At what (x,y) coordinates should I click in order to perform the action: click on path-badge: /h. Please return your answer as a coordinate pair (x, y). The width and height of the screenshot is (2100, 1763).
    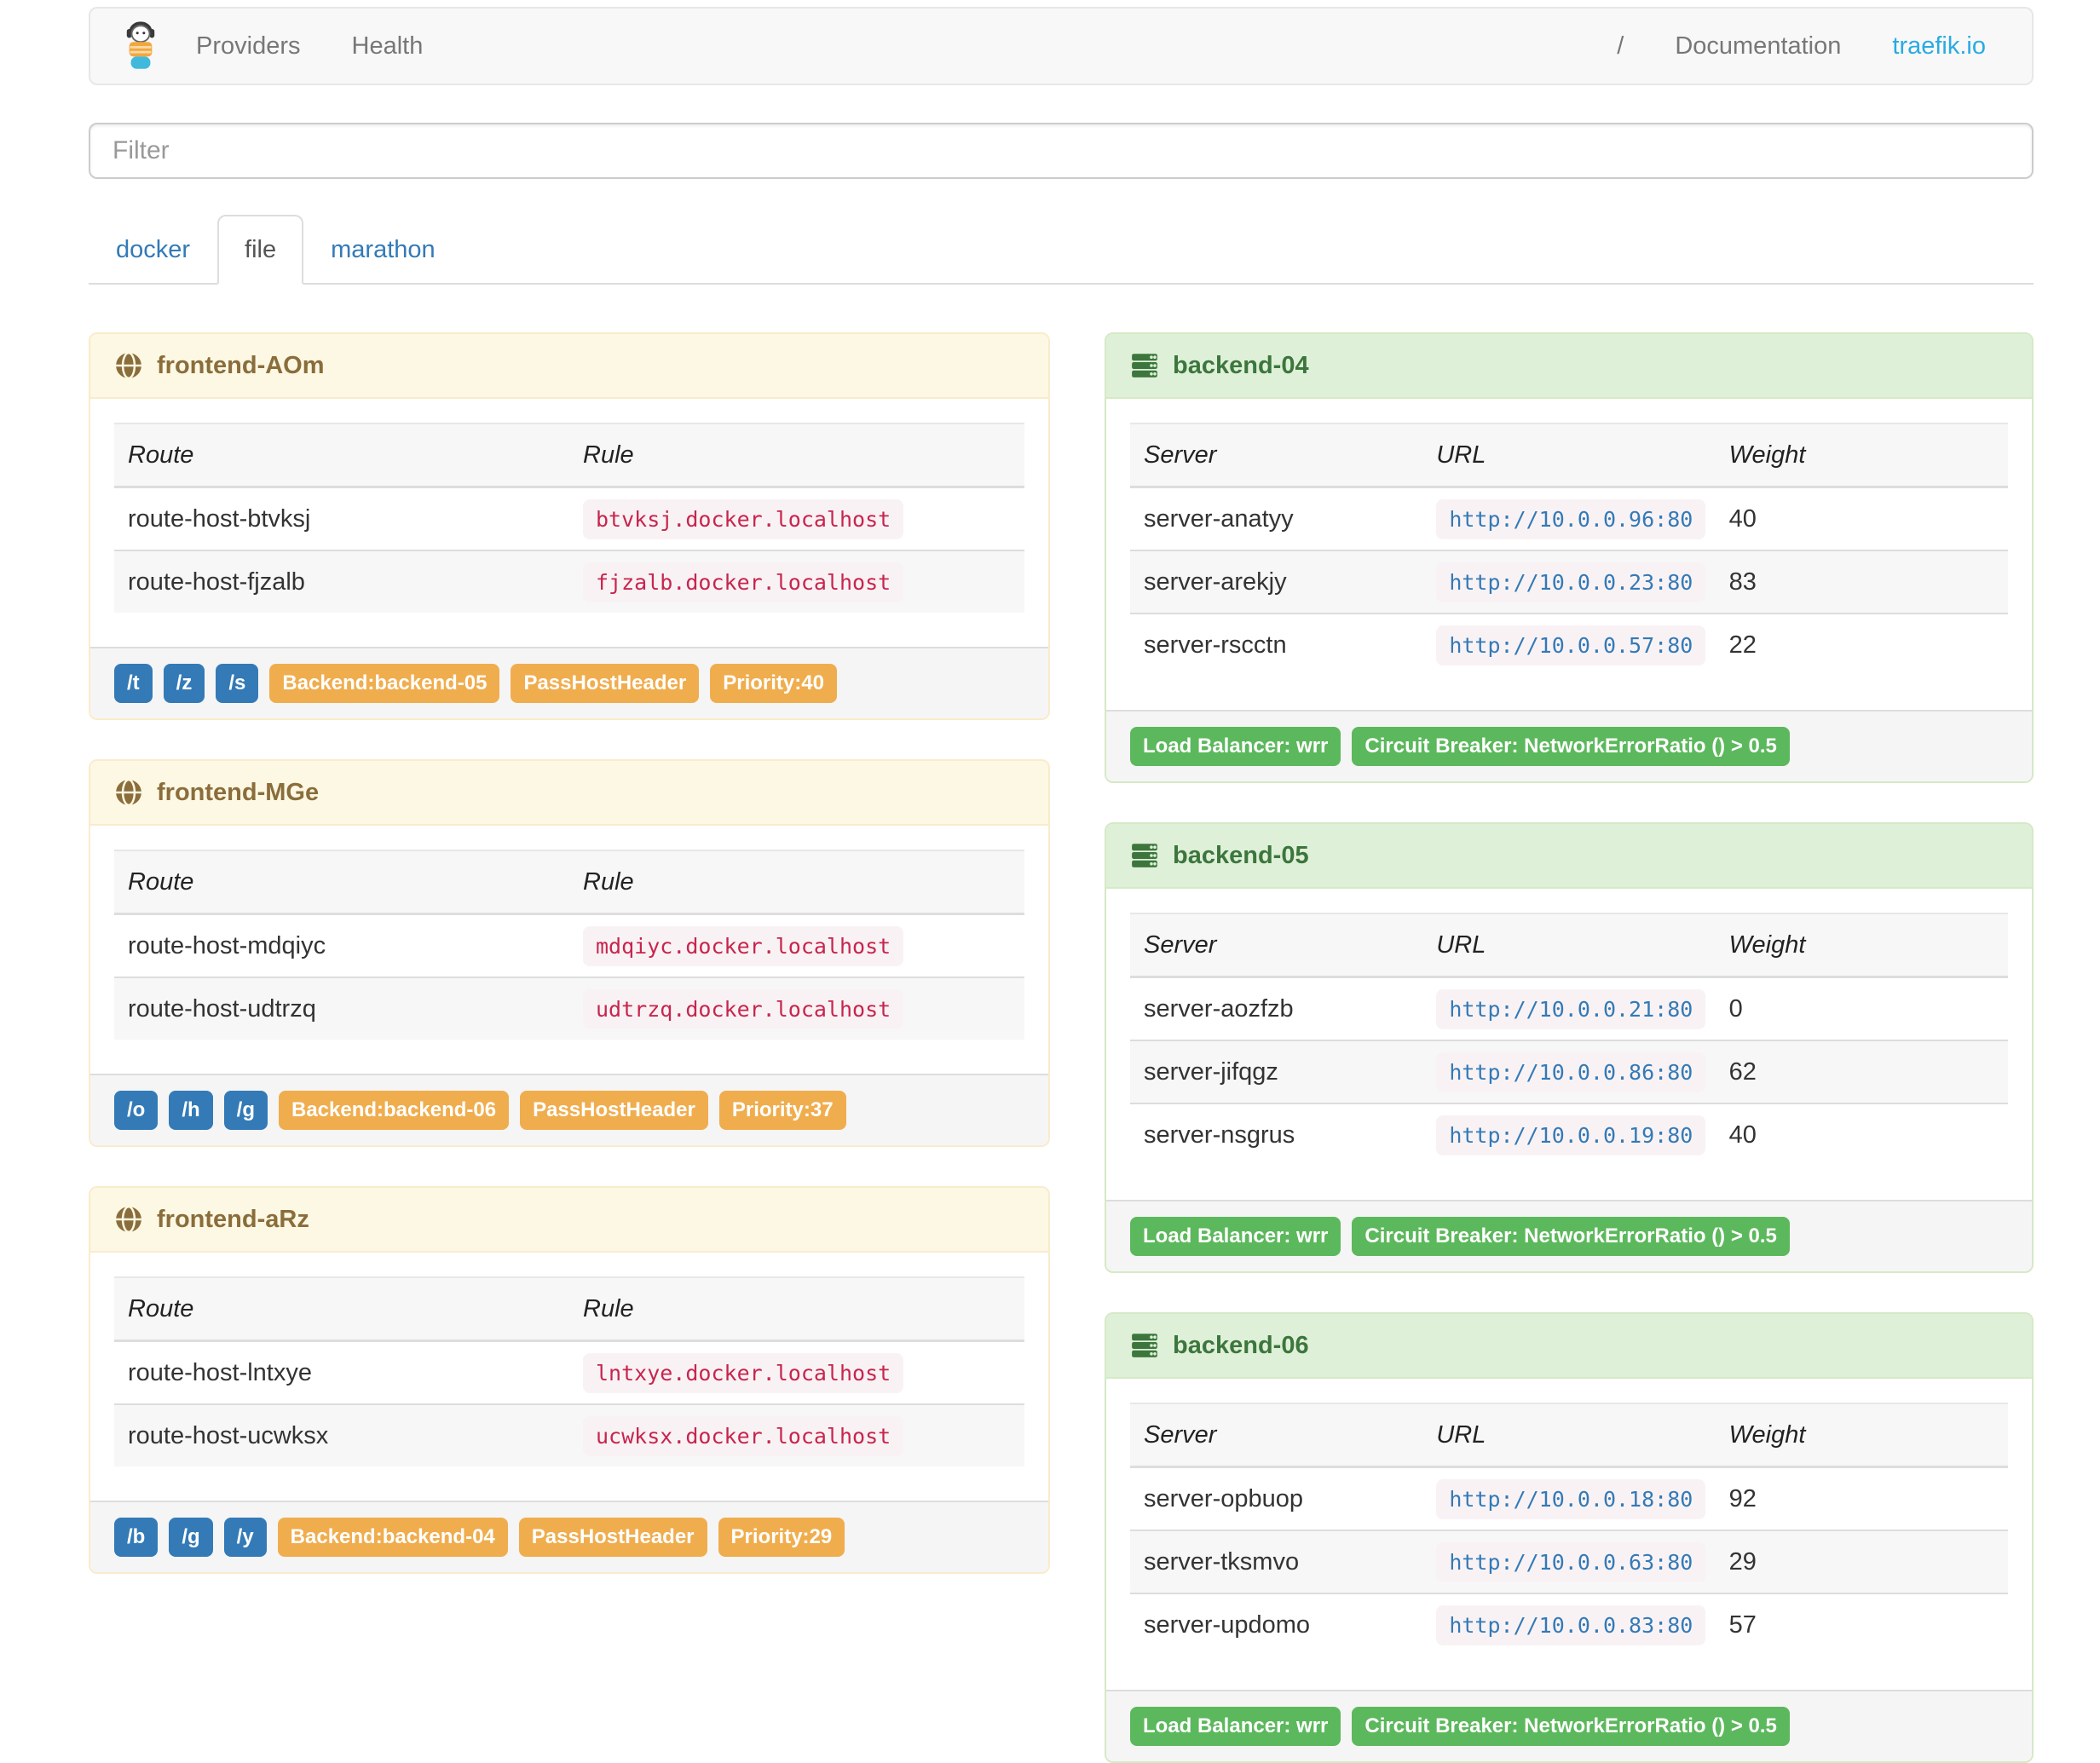
    Looking at the image, I should click on (191, 1111).